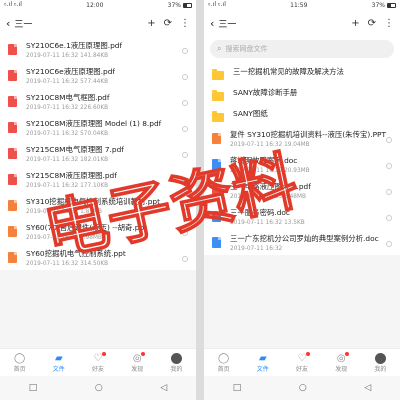  Describe the element at coordinates (302, 114) in the screenshot. I see `file-row: SANY图纸` at that location.